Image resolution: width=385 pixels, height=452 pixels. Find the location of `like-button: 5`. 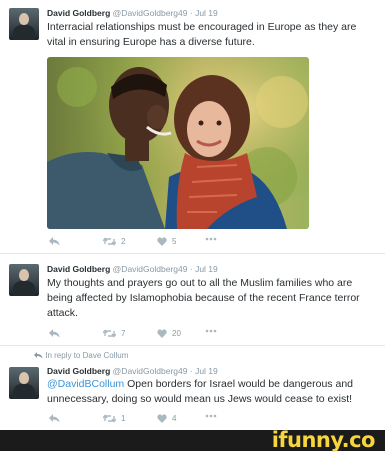

like-button: 5 is located at coordinates (166, 241).